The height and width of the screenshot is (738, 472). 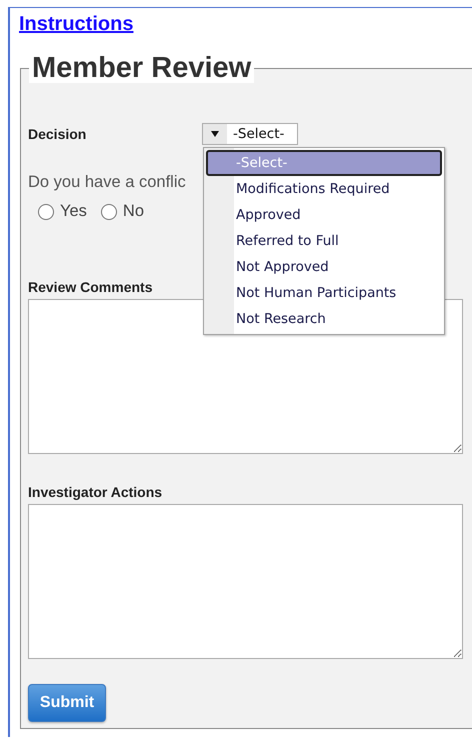 I want to click on dropdown-option: Modifications Required, so click(x=324, y=189).